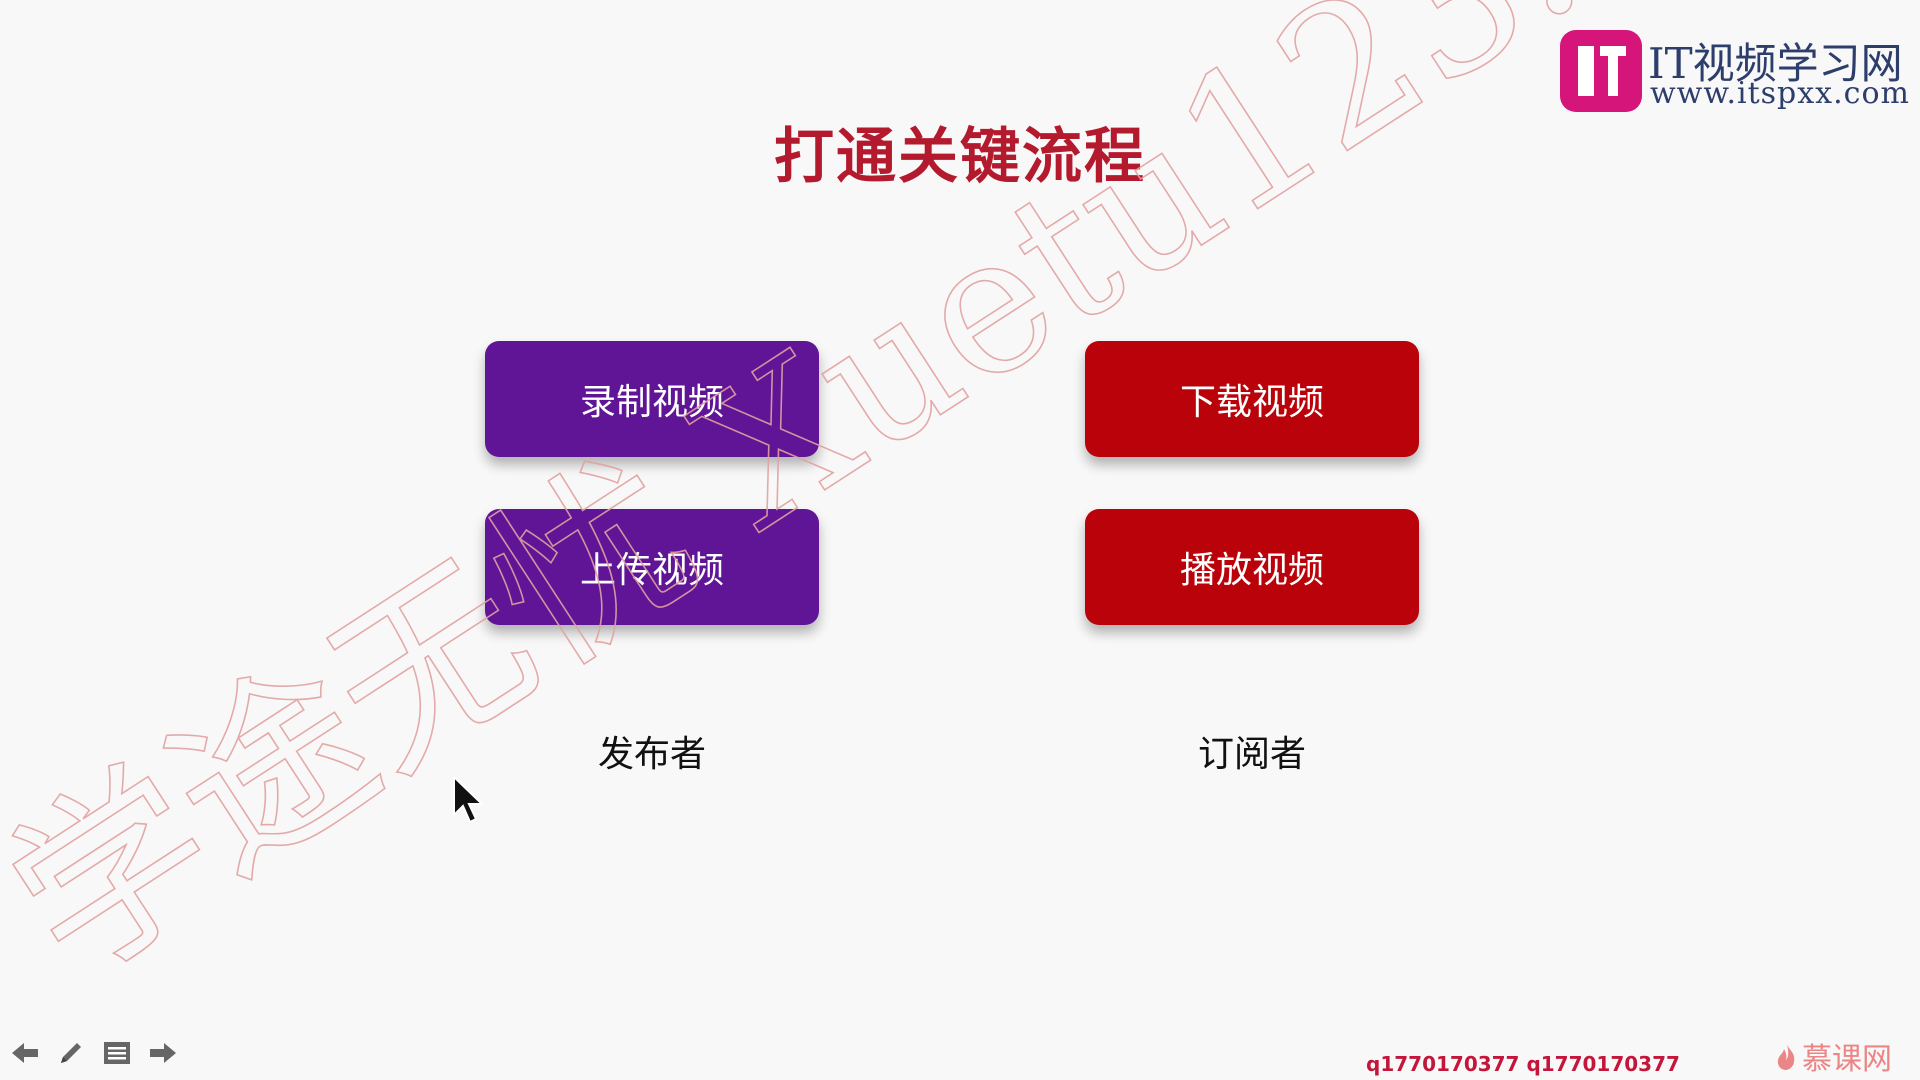  I want to click on publisher-label: 发布者, so click(651, 754).